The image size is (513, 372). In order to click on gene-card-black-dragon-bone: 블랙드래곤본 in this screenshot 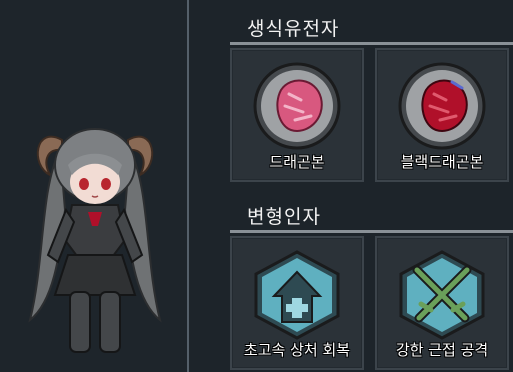, I will do `click(442, 115)`.